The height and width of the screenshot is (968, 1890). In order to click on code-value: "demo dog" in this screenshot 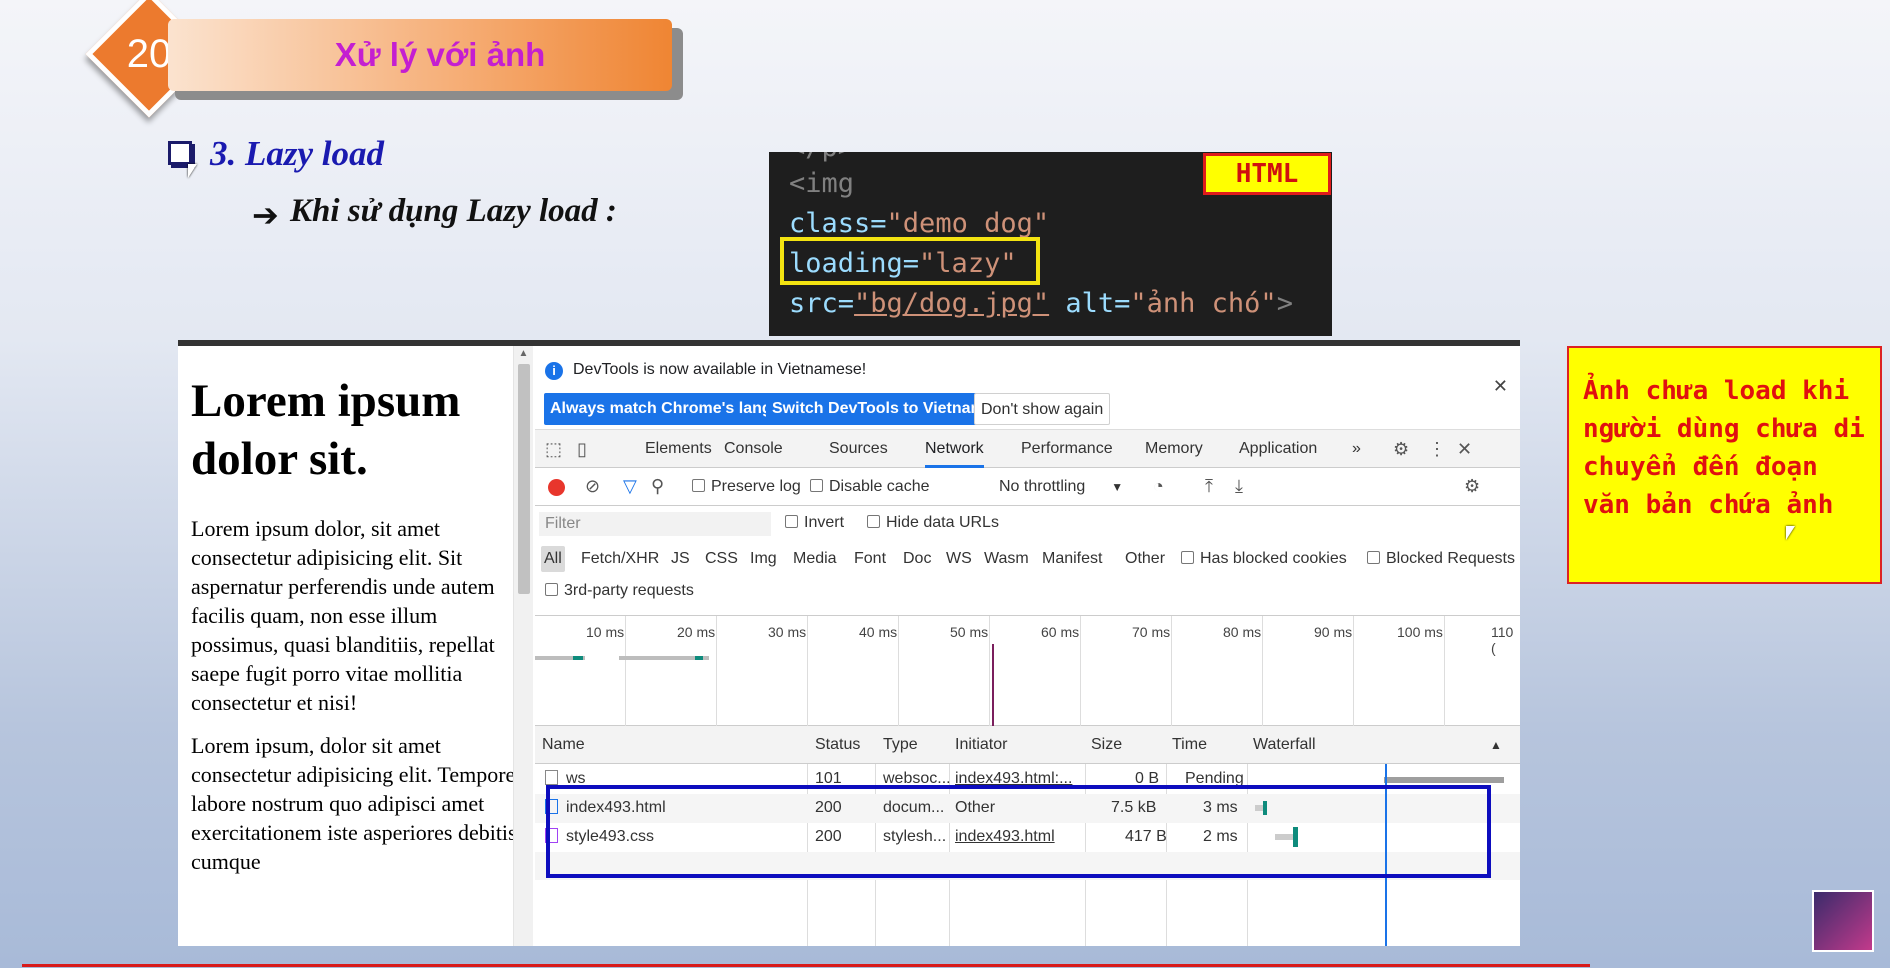, I will do `click(968, 223)`.